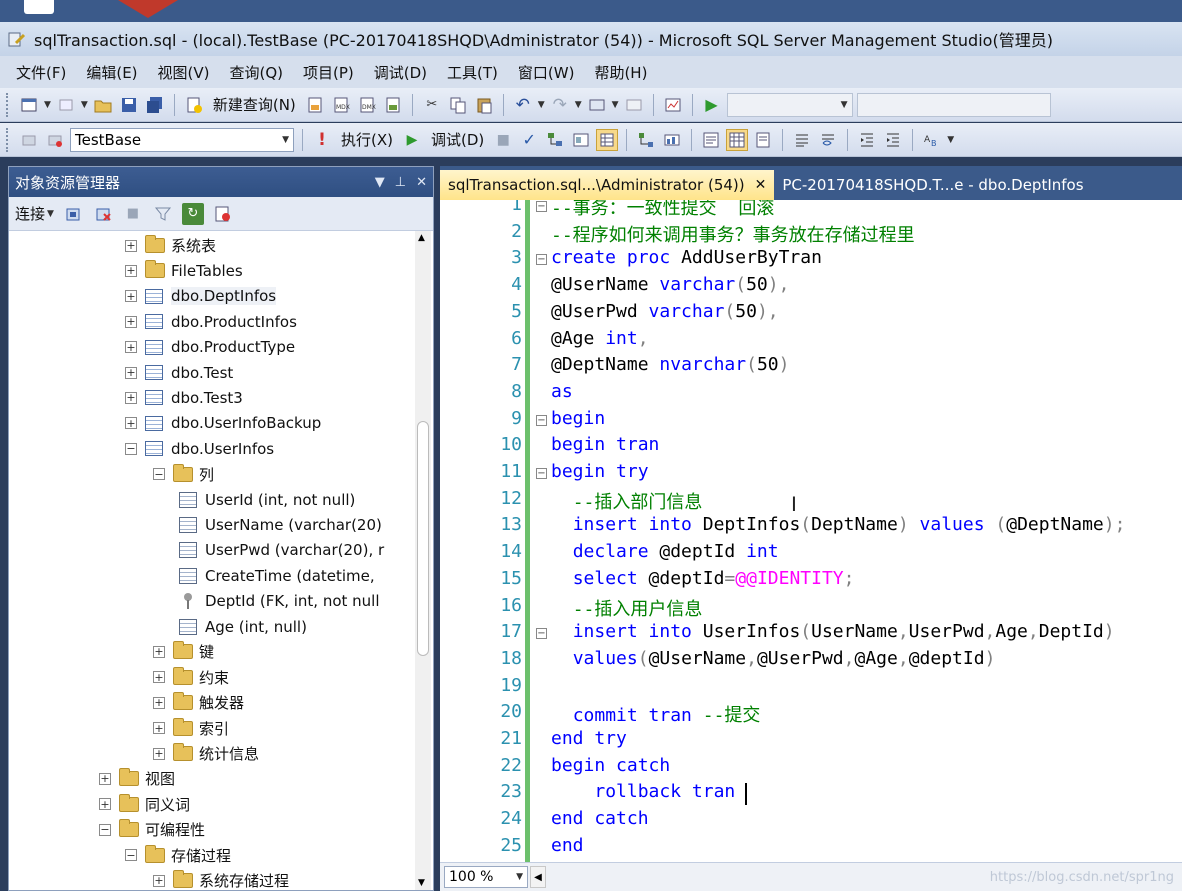 Image resolution: width=1182 pixels, height=891 pixels. What do you see at coordinates (206, 753) in the screenshot?
I see `tree-item: + 统计信息` at bounding box center [206, 753].